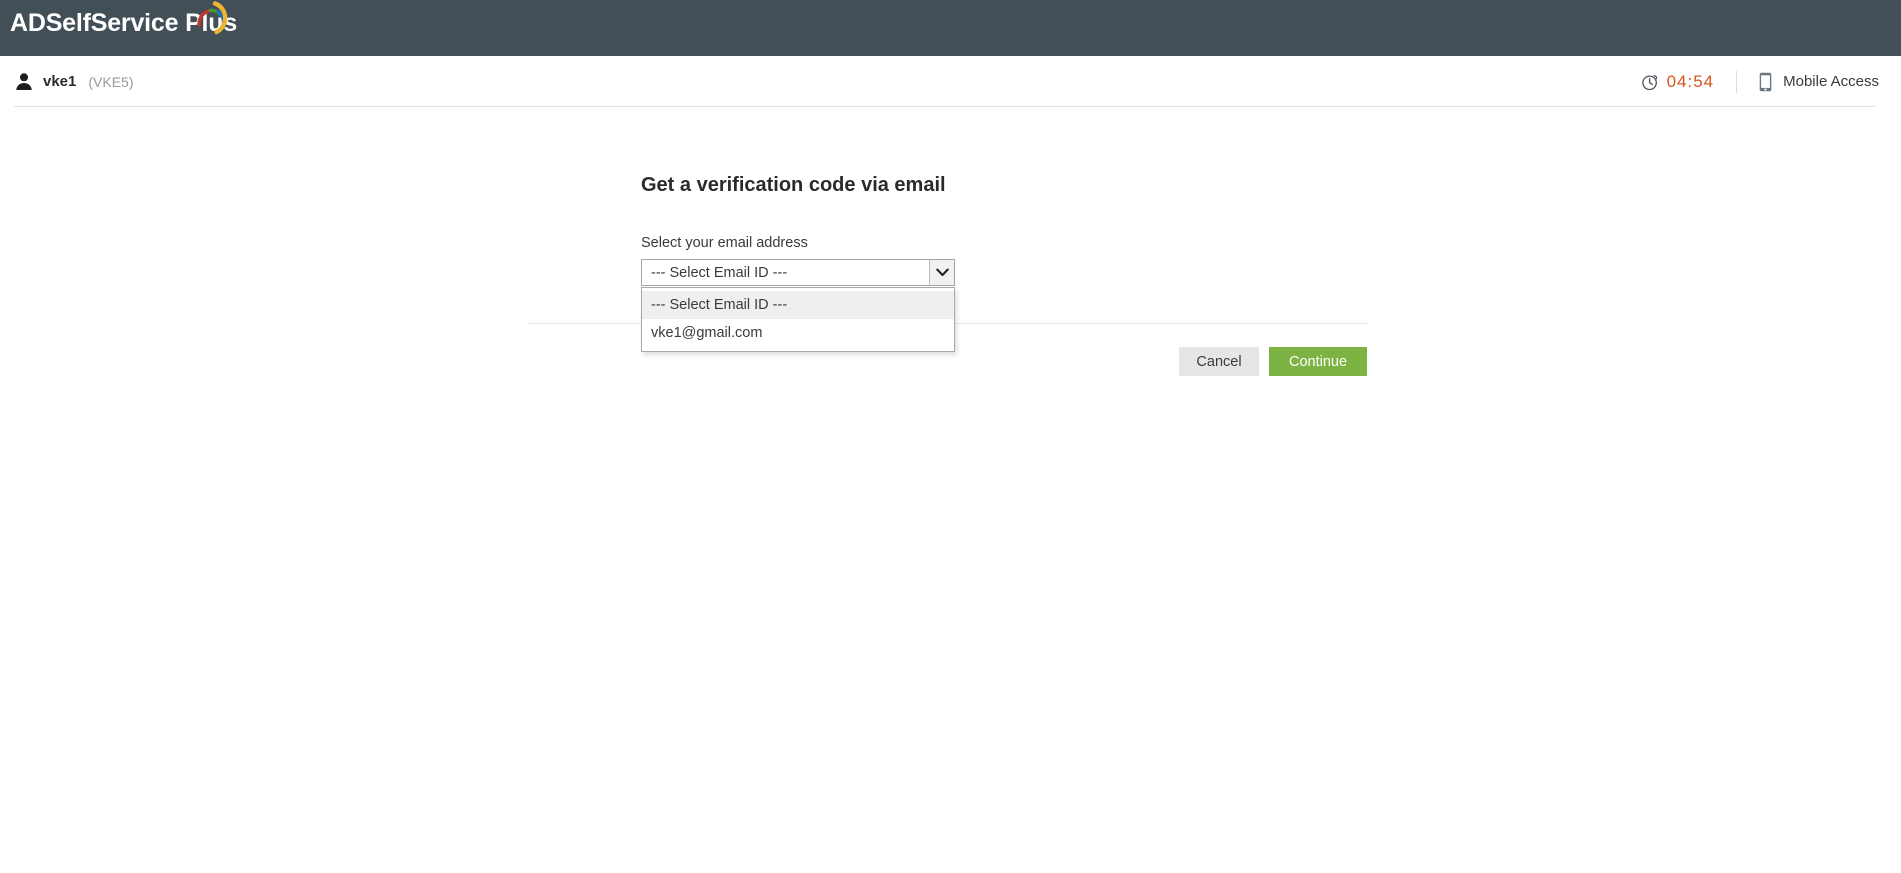 The image size is (1901, 873). I want to click on email-select-option-list: --- Select Email ID --- vke1@gmail.com, so click(798, 319).